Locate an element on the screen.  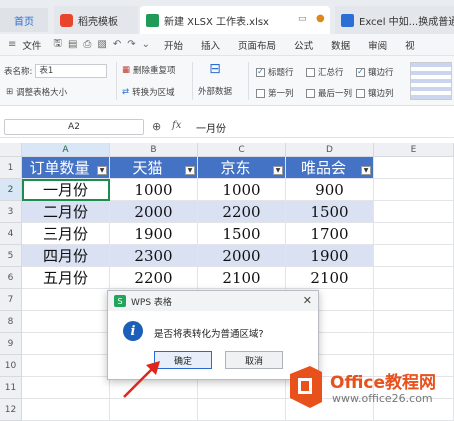
save-icon: 🖫 is located at coordinates (57, 44).